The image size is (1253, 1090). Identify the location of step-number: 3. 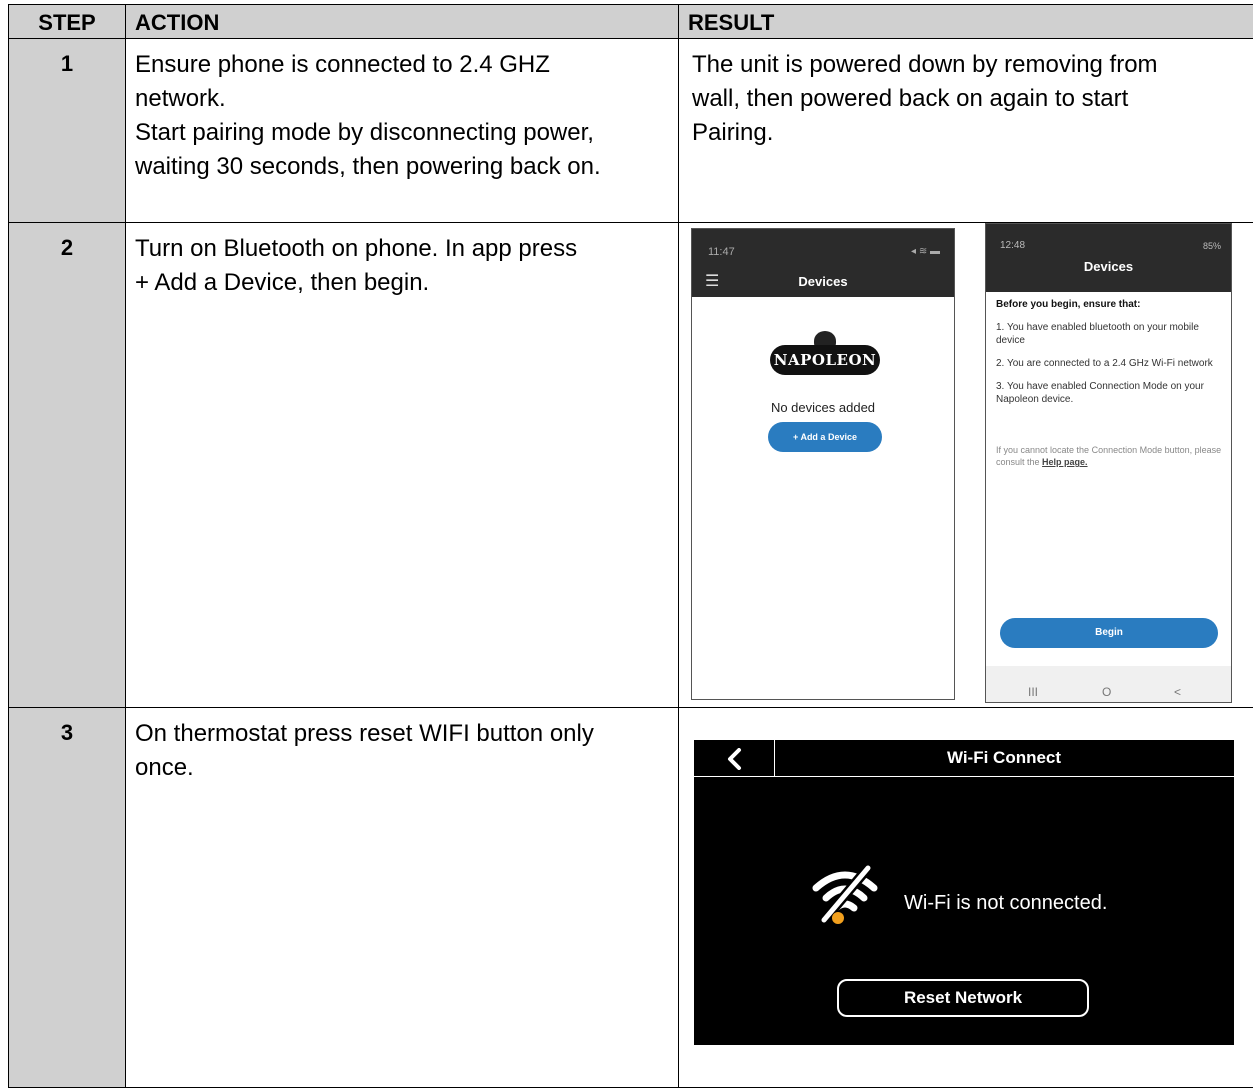
(67, 897).